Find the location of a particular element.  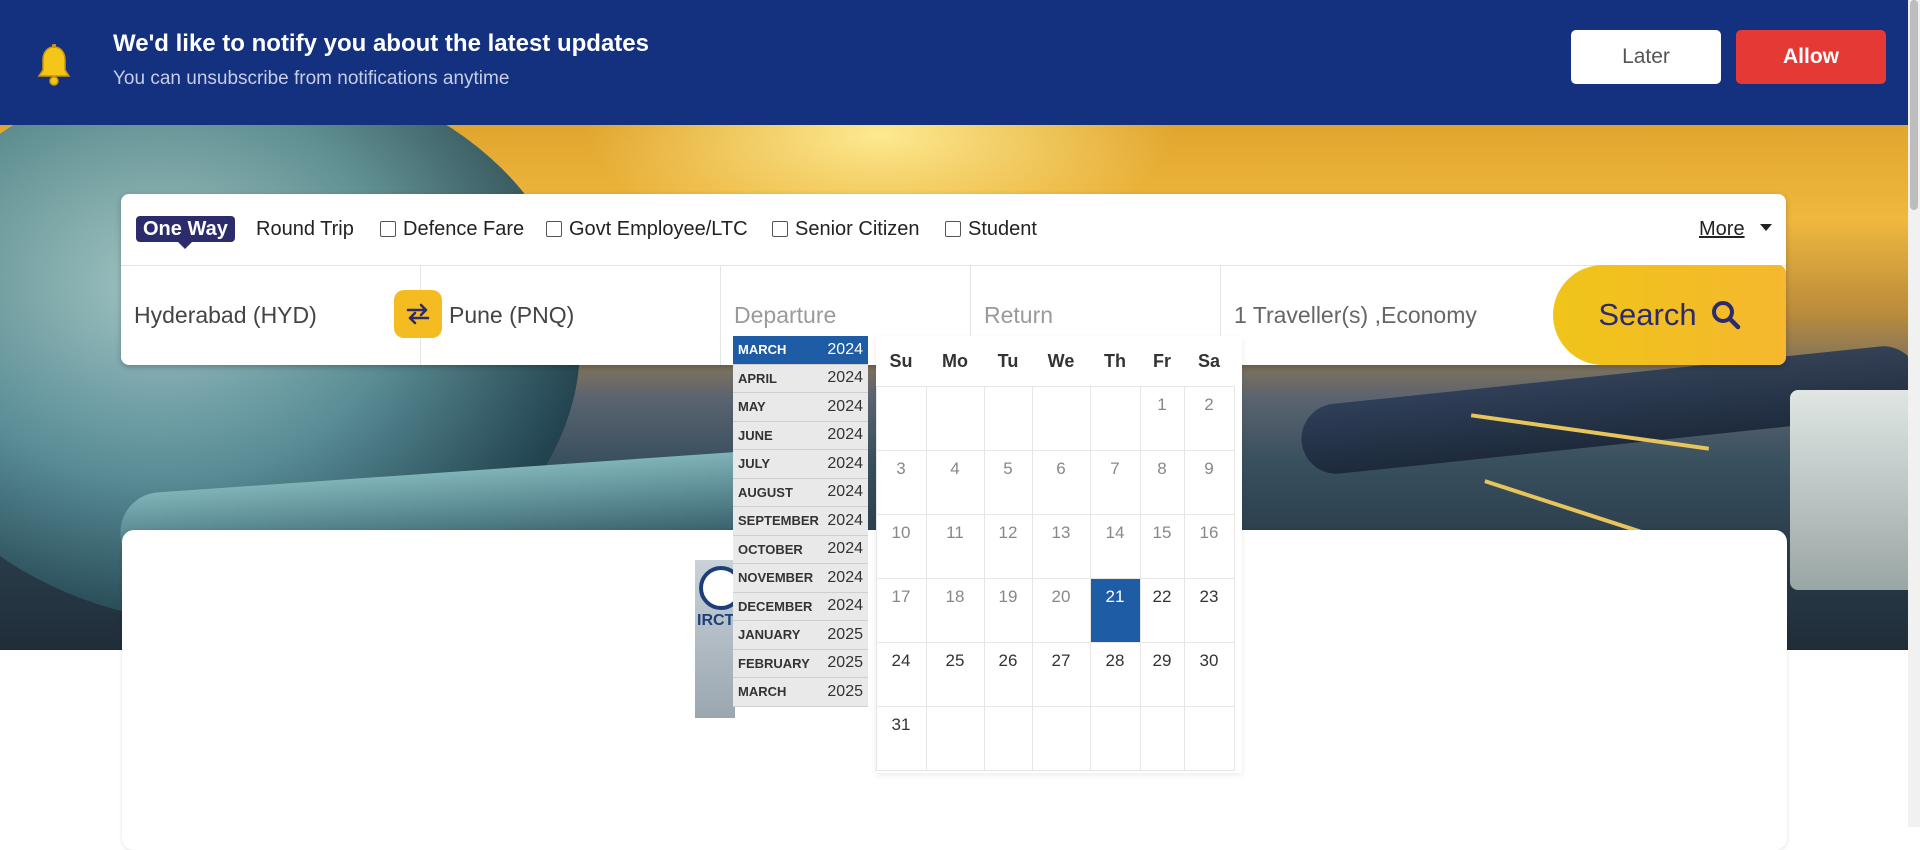

to-field: Pune (PNQ) is located at coordinates (571, 315).